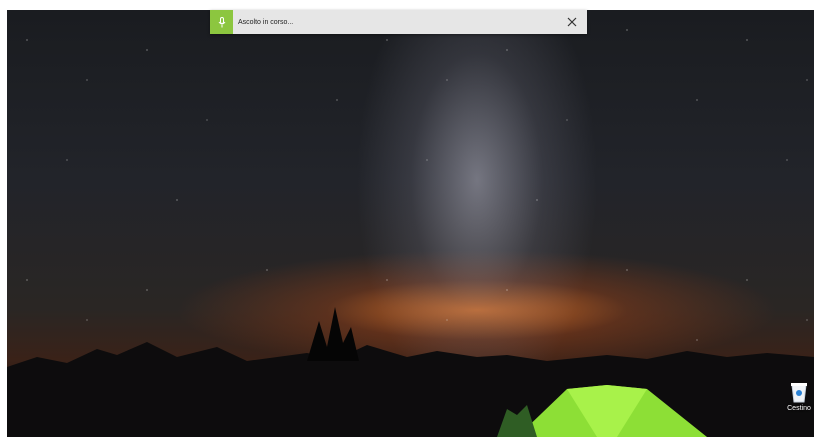 Image resolution: width=814 pixels, height=437 pixels. I want to click on close-button, so click(572, 22).